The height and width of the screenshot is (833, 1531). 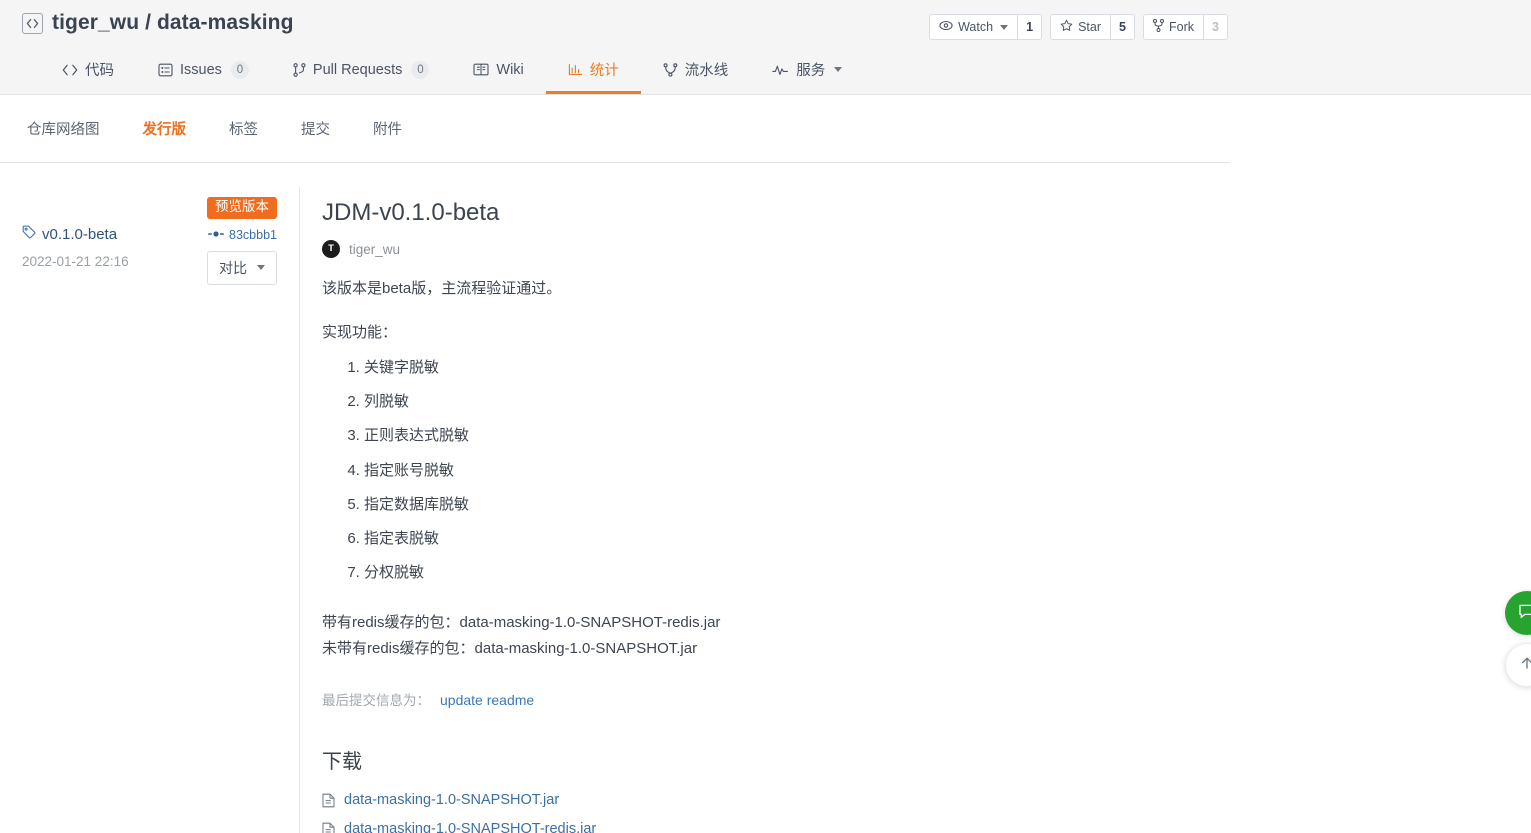 I want to click on star-label: Star, so click(x=1089, y=27).